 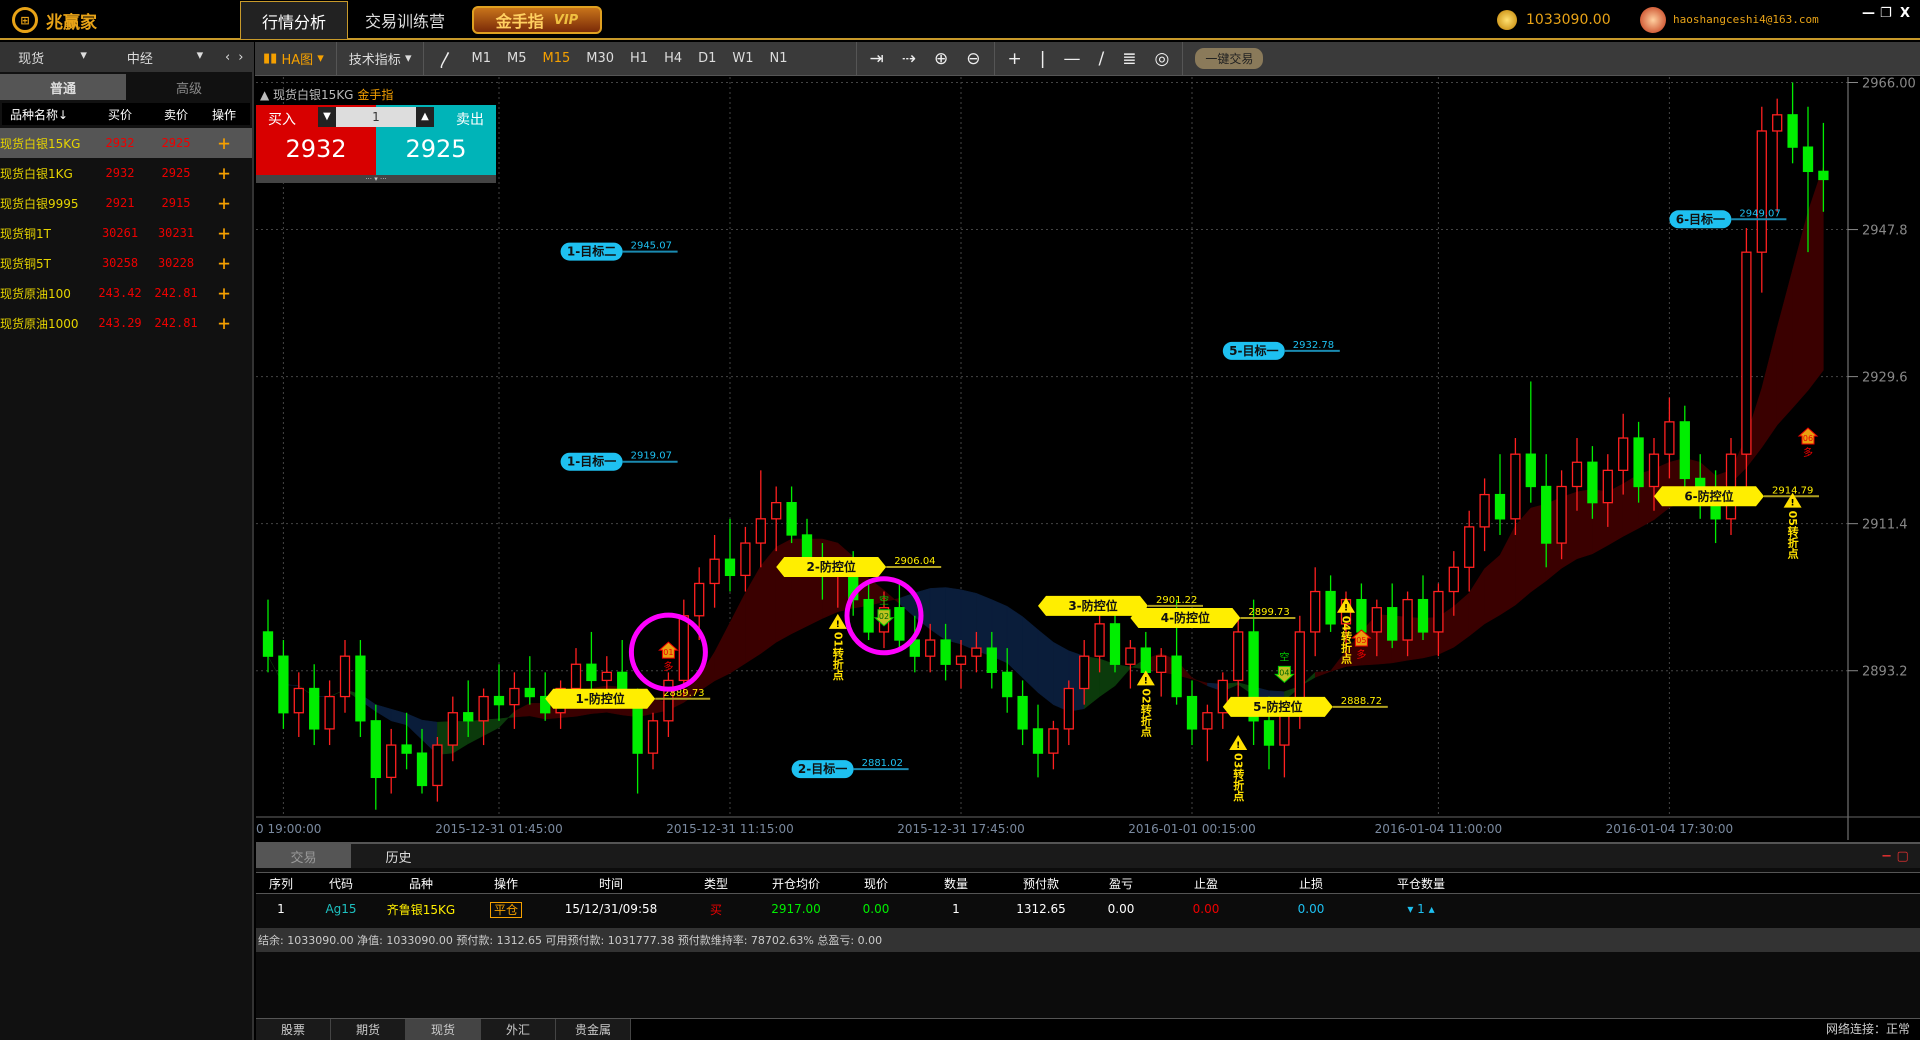 I want to click on indicators-dropdown: 技术指标 ▾, so click(x=380, y=59).